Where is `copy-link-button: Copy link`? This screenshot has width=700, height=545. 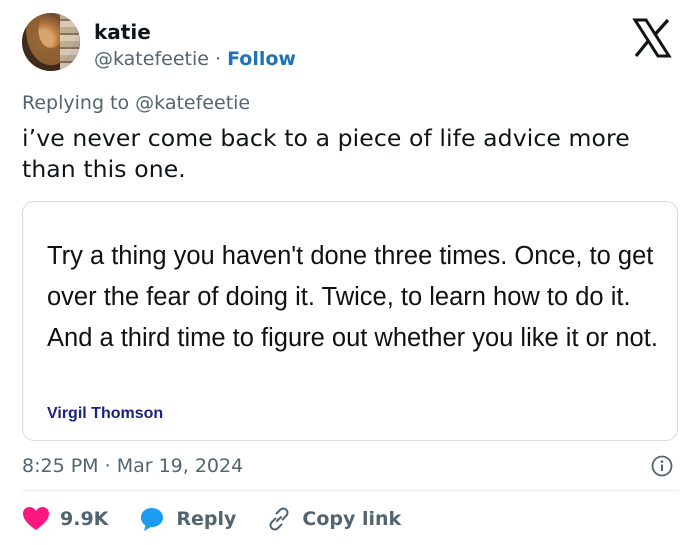 copy-link-button: Copy link is located at coordinates (333, 519).